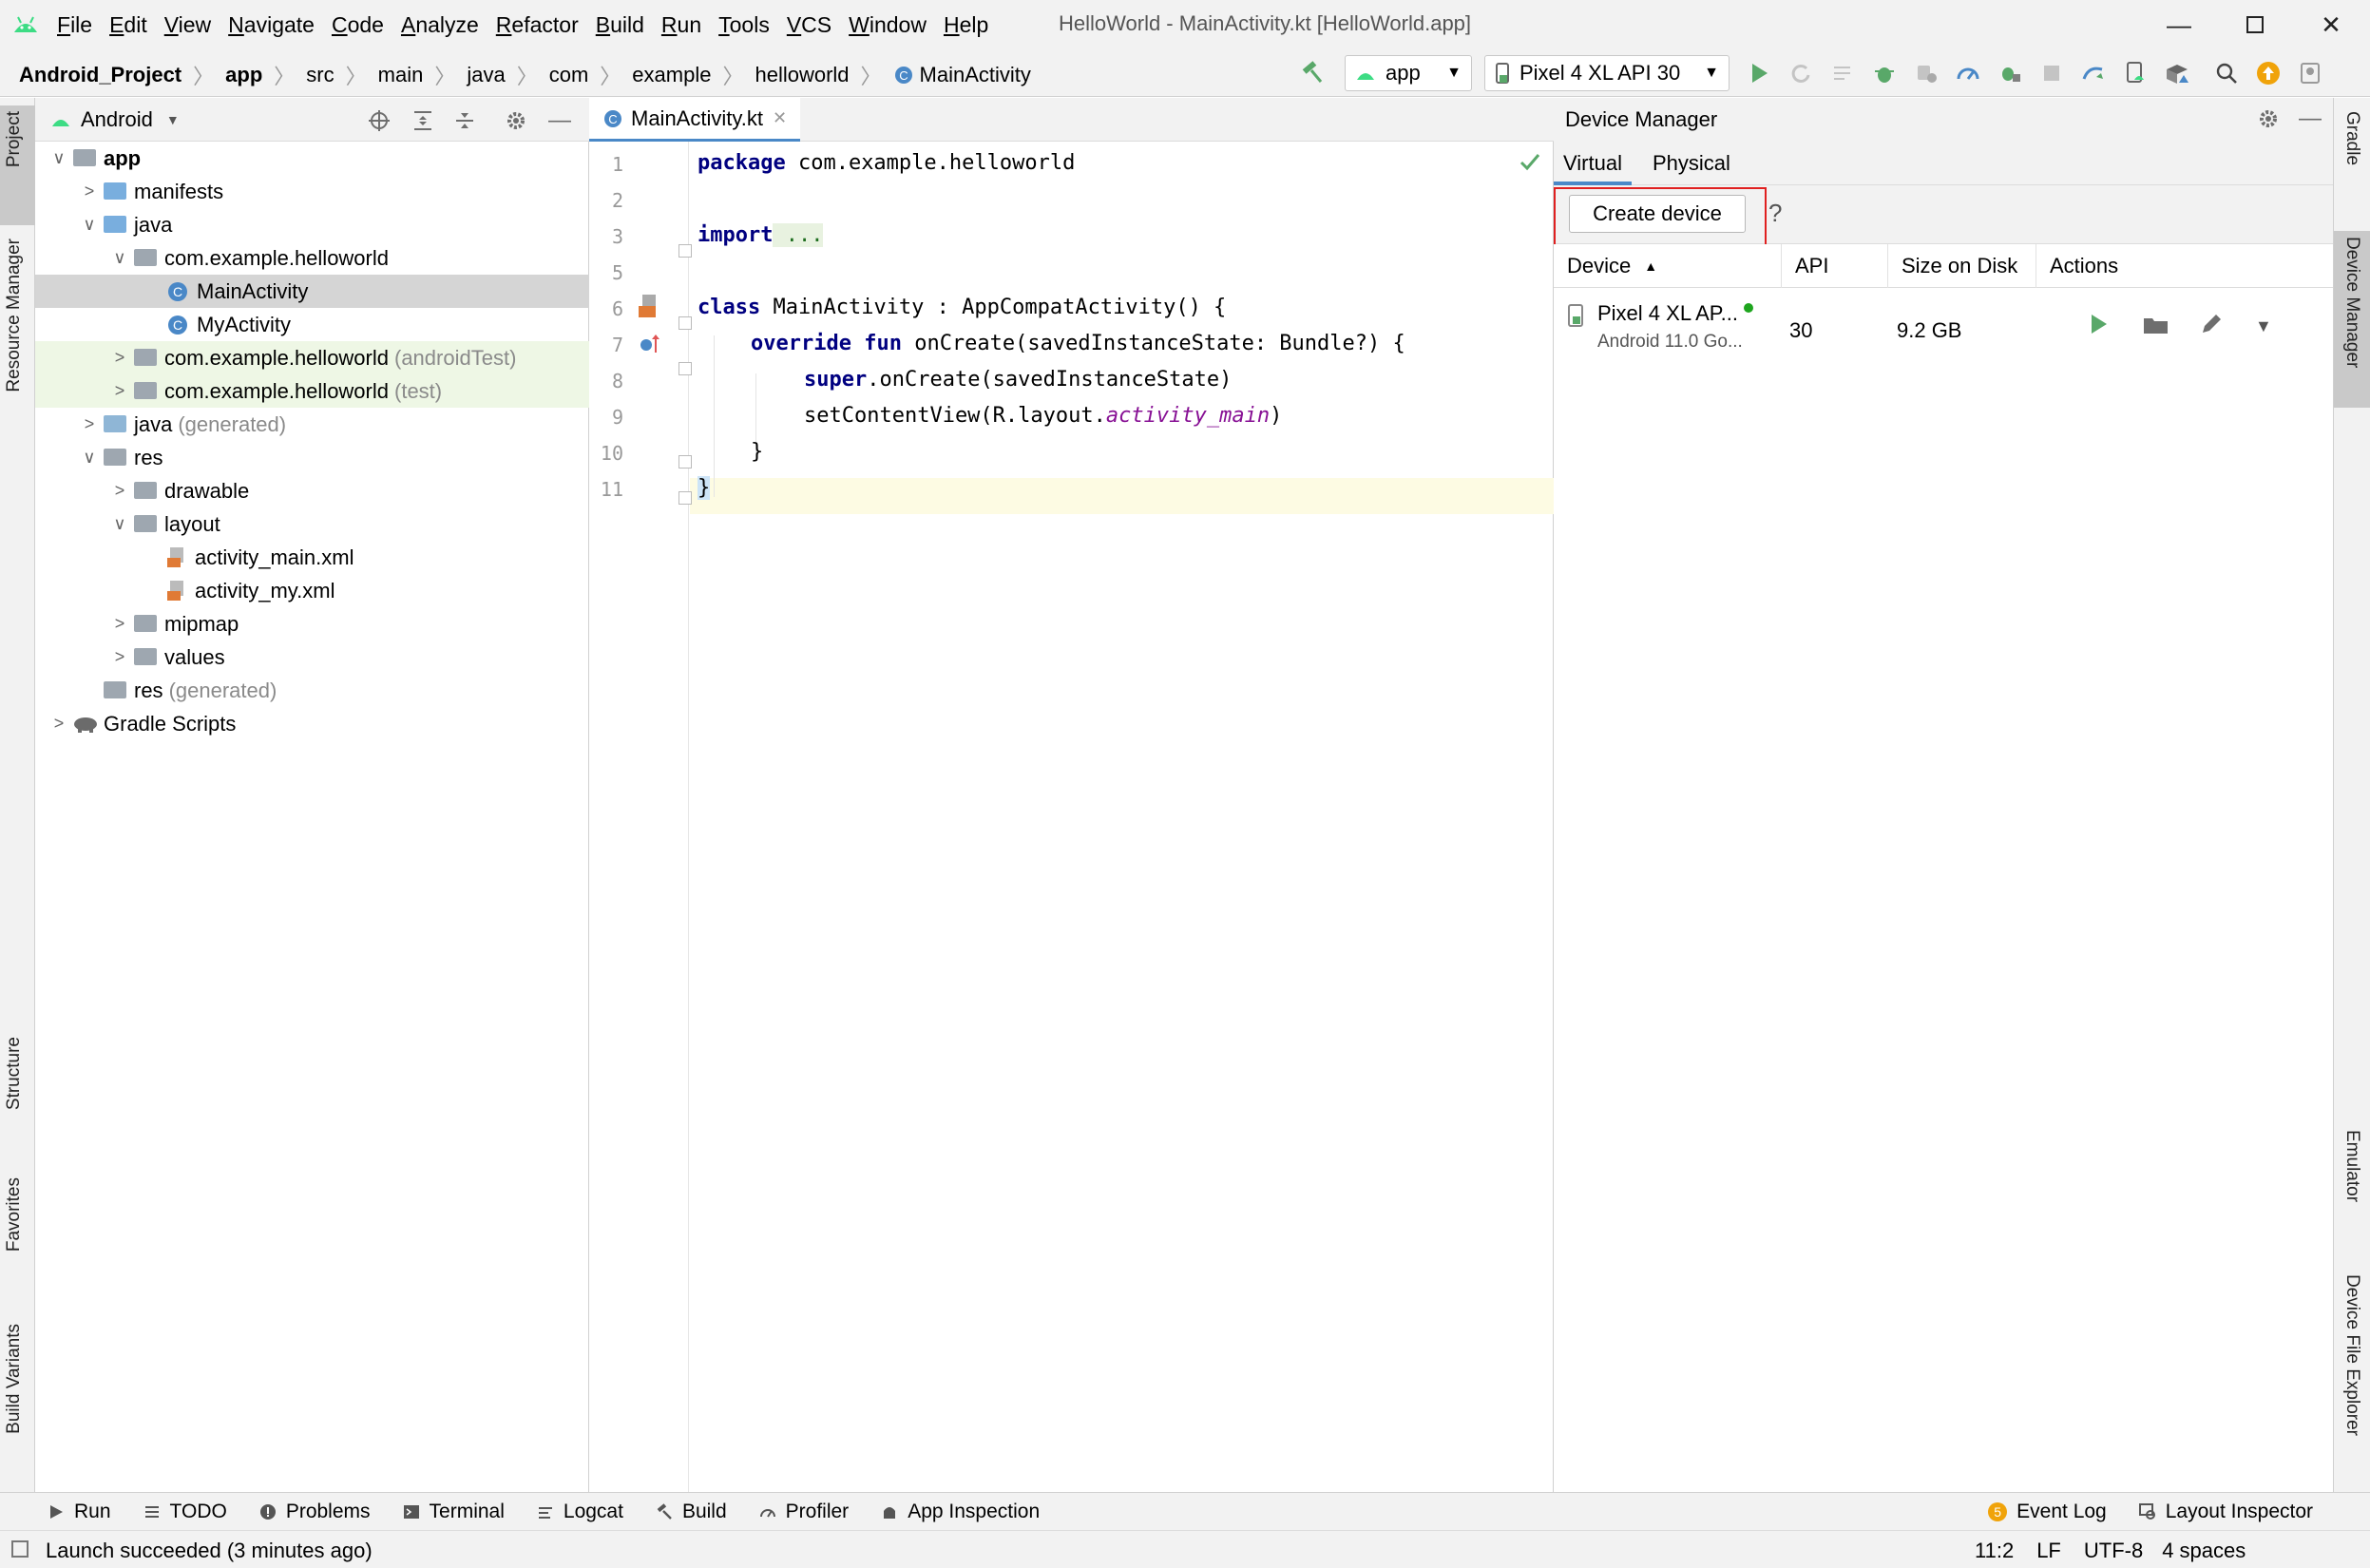 The height and width of the screenshot is (1568, 2370). Describe the element at coordinates (2225, 1512) in the screenshot. I see `toolwindow-layout-inspector: Layout Inspector` at that location.